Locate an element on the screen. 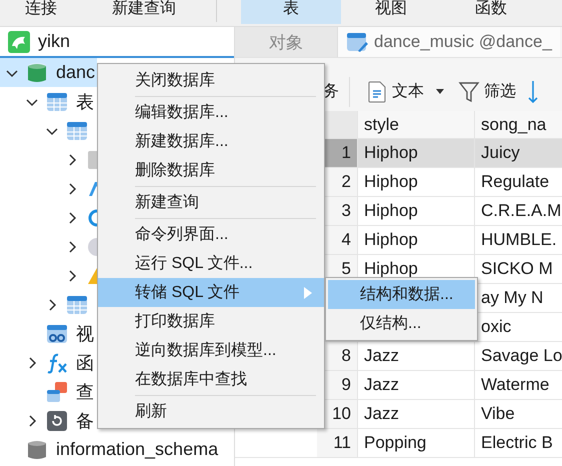  filter-button: 筛选 is located at coordinates (487, 91).